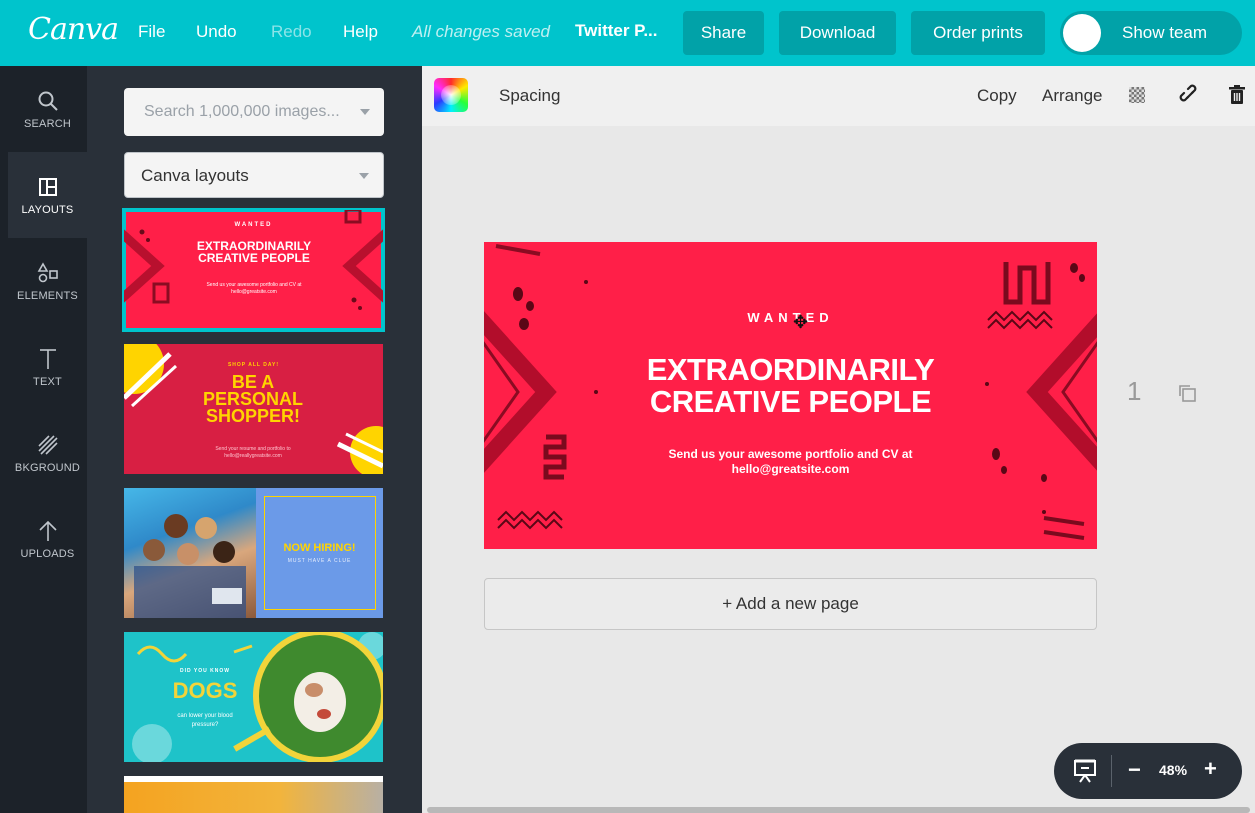  Describe the element at coordinates (837, 33) in the screenshot. I see `download-button: Download` at that location.